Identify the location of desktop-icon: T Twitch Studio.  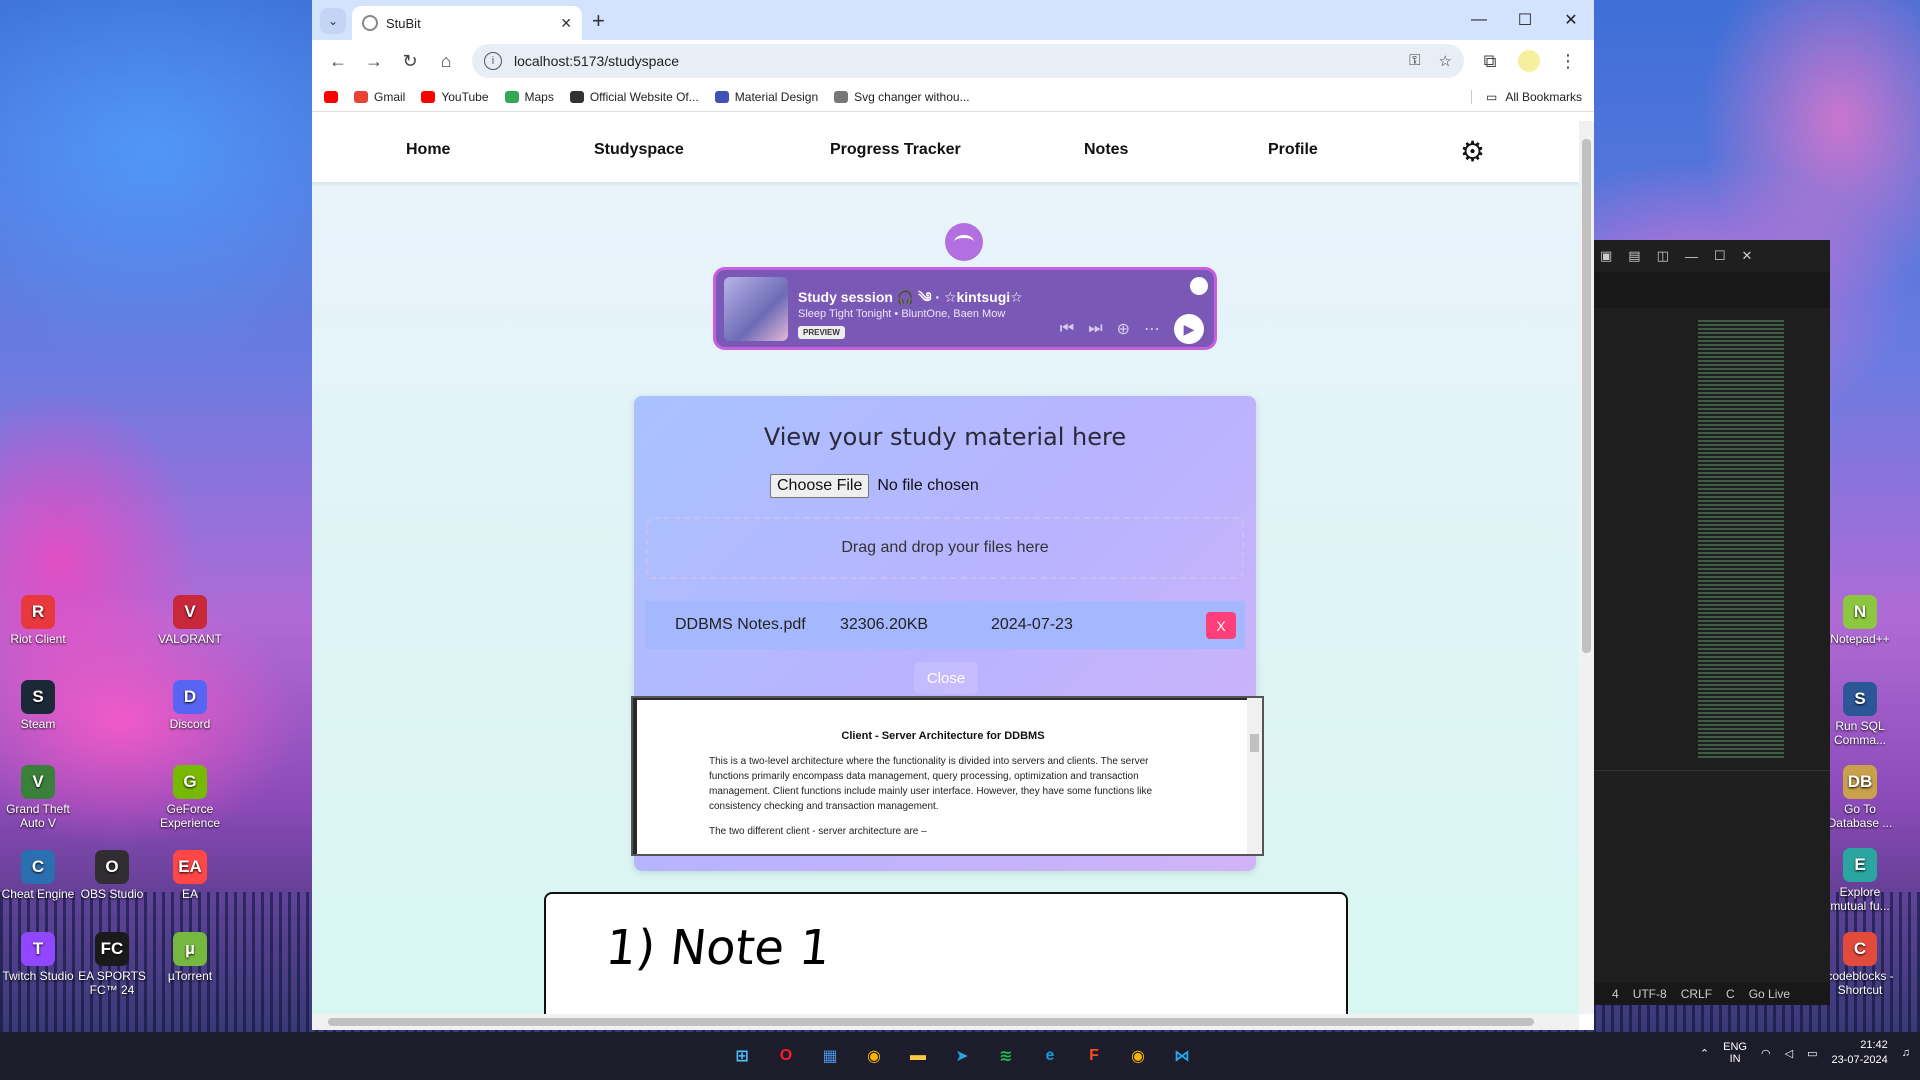
(39, 957).